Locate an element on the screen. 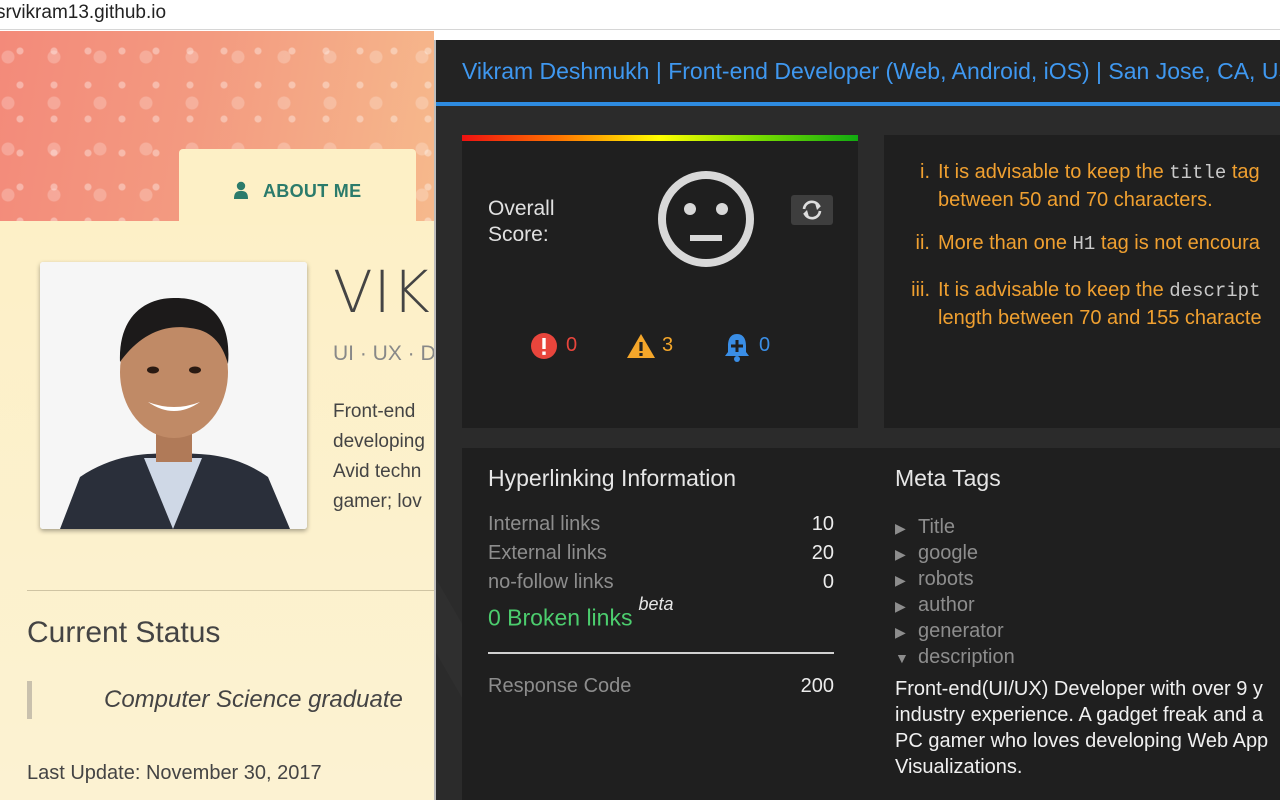 The image size is (1280, 800). notice-count: 0 is located at coordinates (758, 347).